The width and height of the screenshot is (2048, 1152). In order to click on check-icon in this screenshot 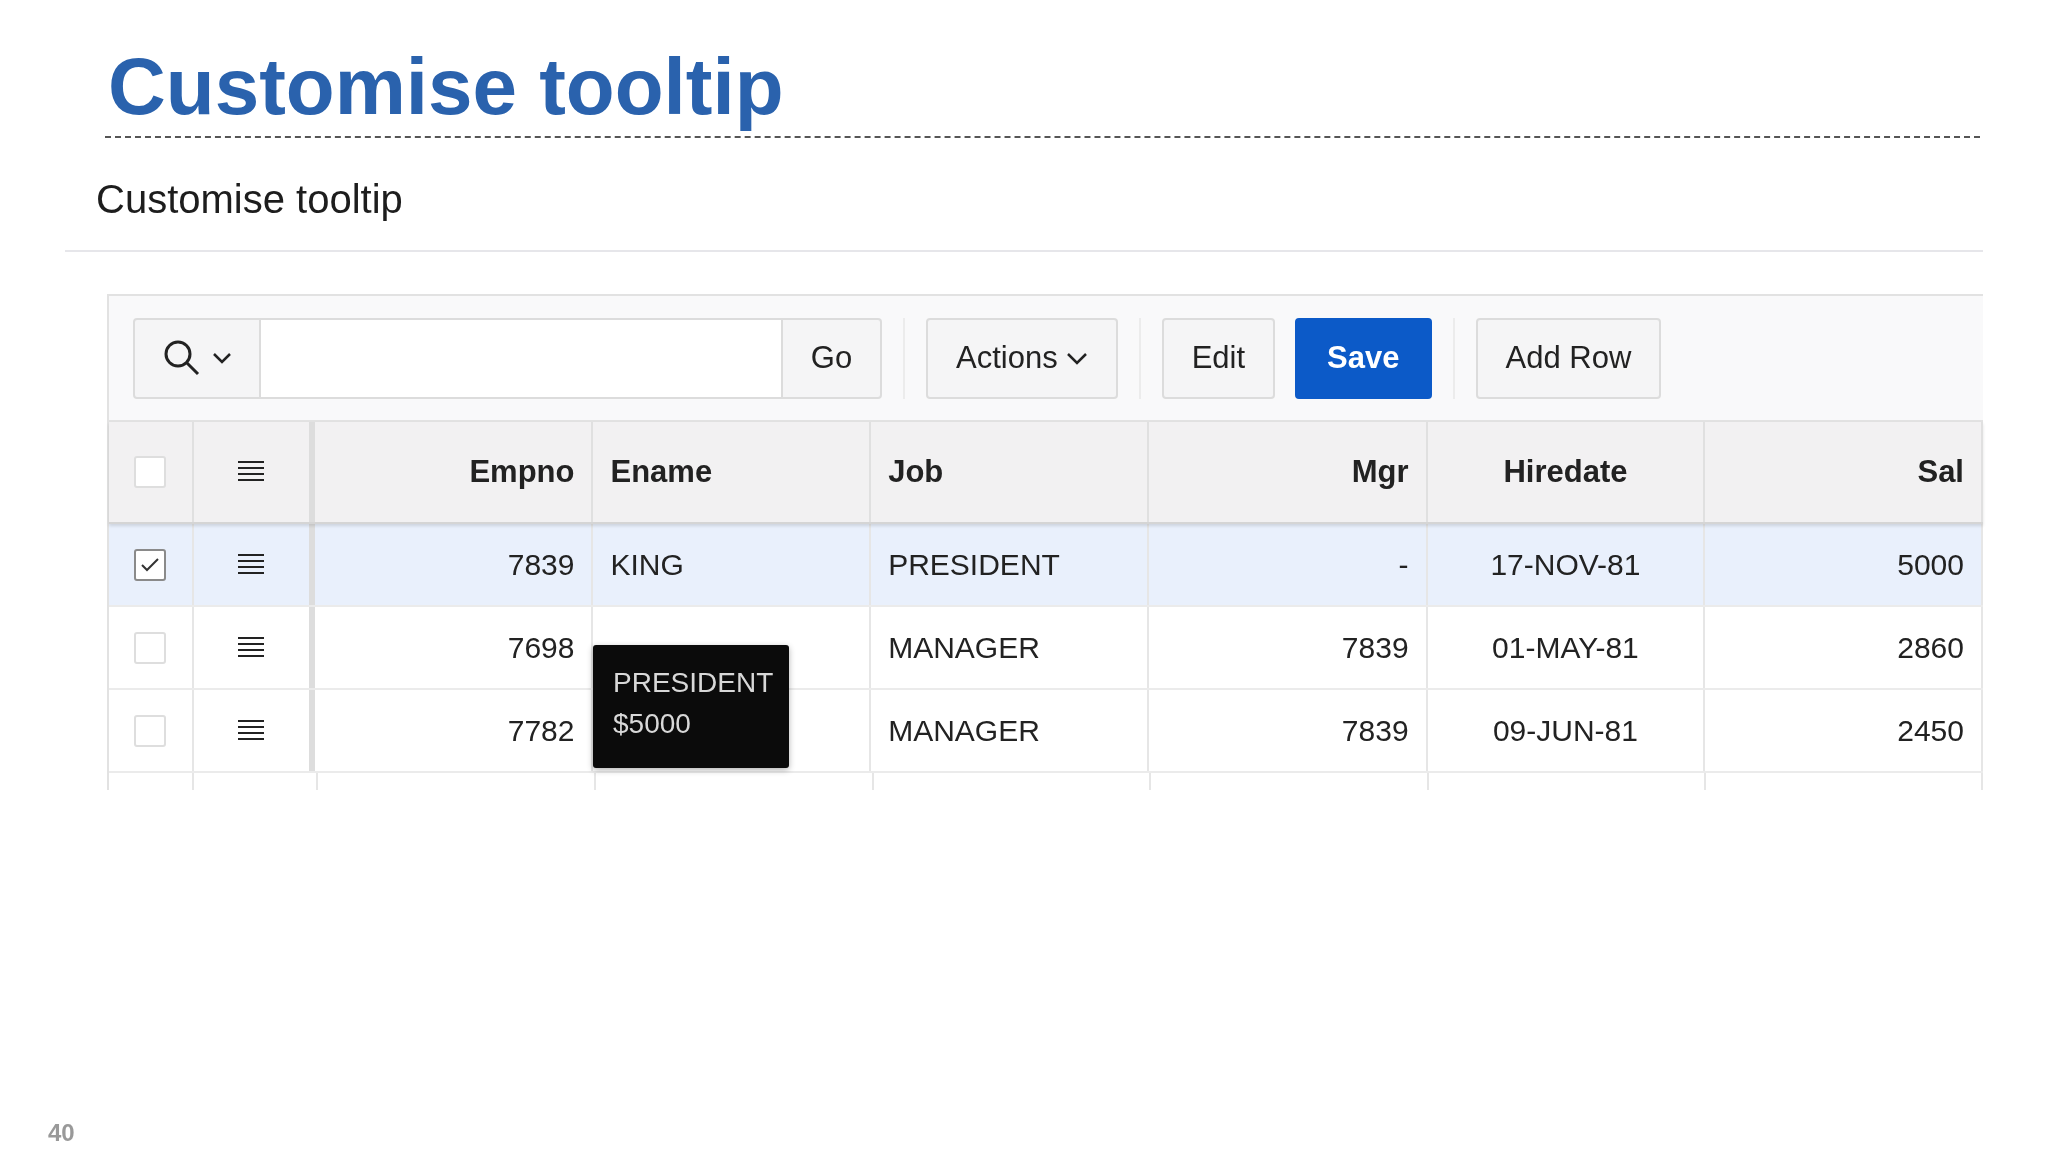, I will do `click(150, 564)`.